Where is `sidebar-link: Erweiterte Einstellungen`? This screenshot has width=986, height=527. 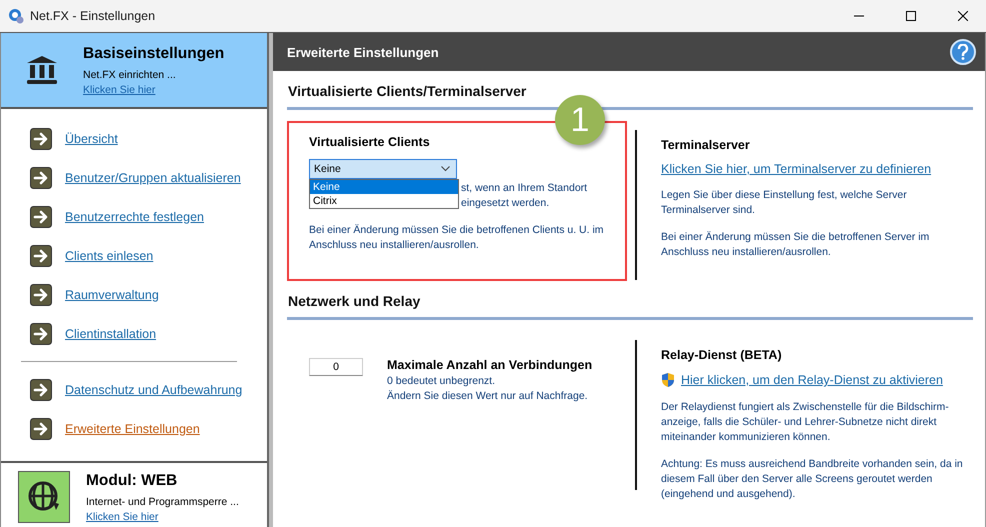
sidebar-link: Erweiterte Einstellungen is located at coordinates (132, 429).